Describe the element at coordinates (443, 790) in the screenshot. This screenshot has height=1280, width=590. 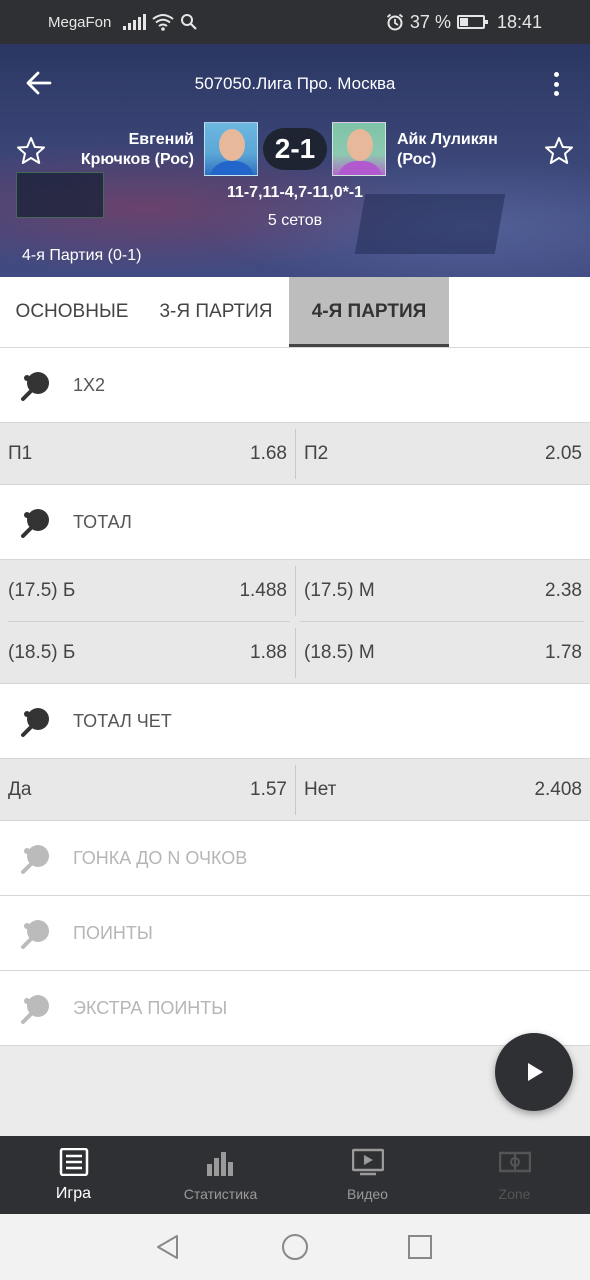
I see `odds-cell-no: Нет 2.408` at that location.